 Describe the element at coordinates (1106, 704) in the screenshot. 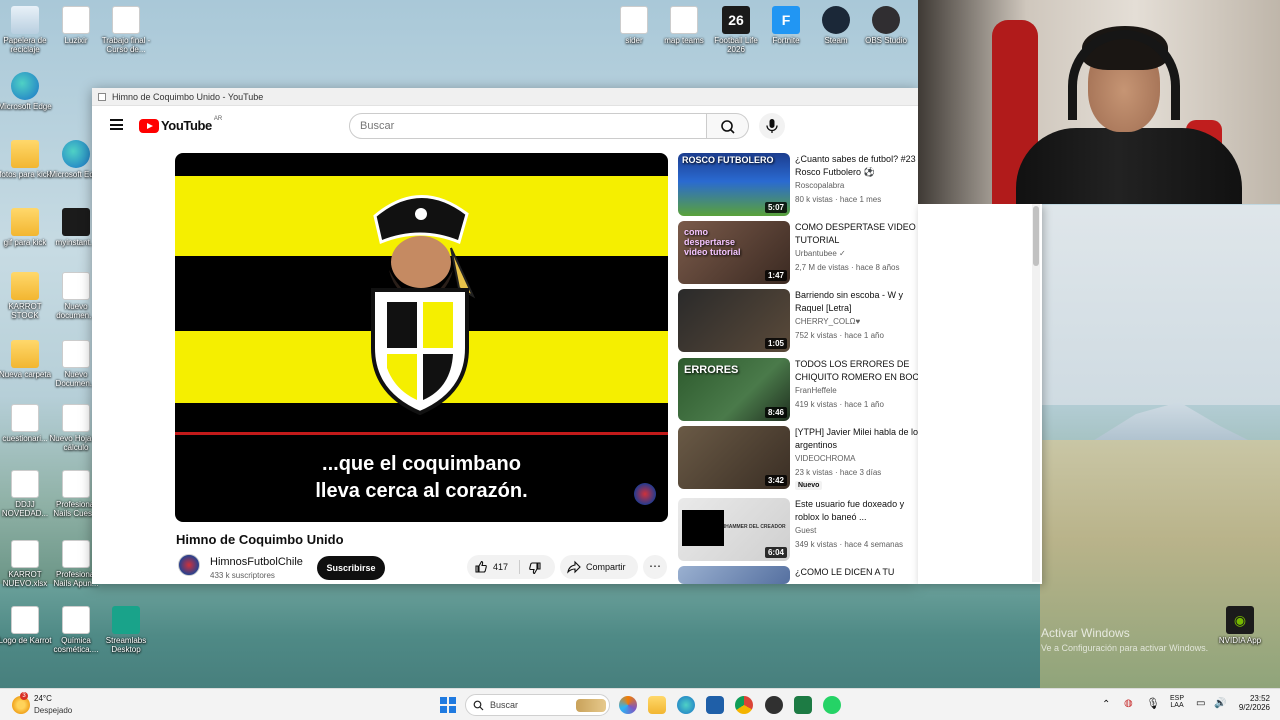

I see `tray-chevron-icon: ⌃` at that location.